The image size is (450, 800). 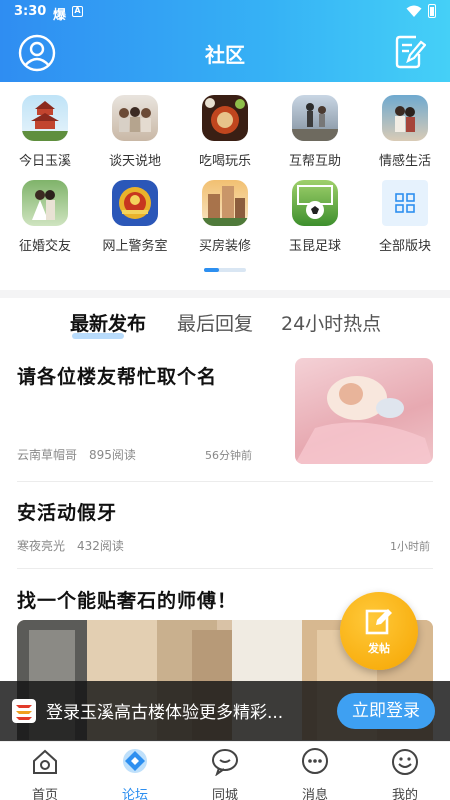 What do you see at coordinates (127, 601) in the screenshot?
I see `post-title: 找一个能贴奢石的师傅！` at bounding box center [127, 601].